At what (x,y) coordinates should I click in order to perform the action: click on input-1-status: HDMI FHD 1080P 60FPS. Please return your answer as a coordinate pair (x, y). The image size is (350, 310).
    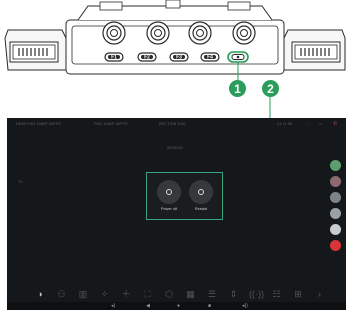
    Looking at the image, I should click on (38, 124).